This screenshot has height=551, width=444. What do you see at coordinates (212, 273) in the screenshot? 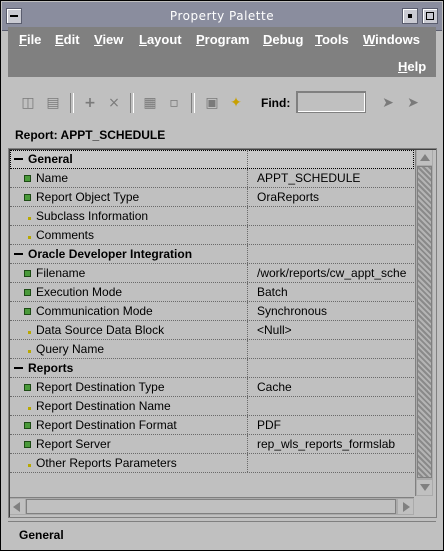
I see `property-row-filename: Filename /work/reports/cw_appt_sche` at bounding box center [212, 273].